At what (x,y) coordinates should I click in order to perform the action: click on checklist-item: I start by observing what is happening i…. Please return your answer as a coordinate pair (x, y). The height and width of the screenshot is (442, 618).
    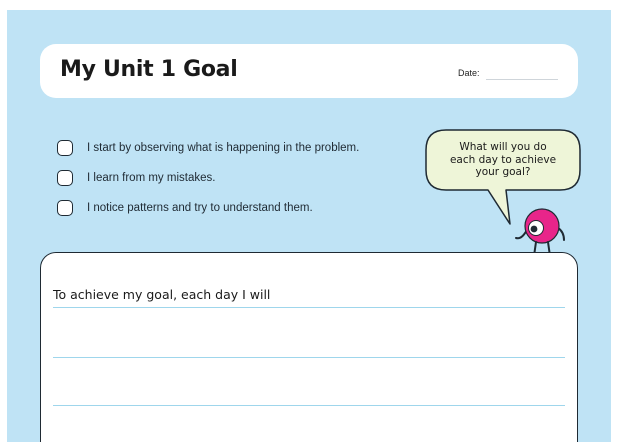
    Looking at the image, I should click on (208, 148).